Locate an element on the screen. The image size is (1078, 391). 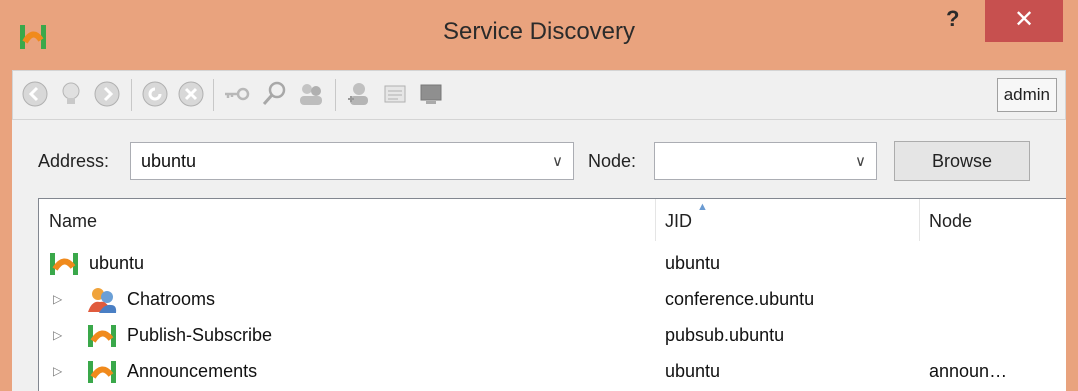
users-icon is located at coordinates (311, 94).